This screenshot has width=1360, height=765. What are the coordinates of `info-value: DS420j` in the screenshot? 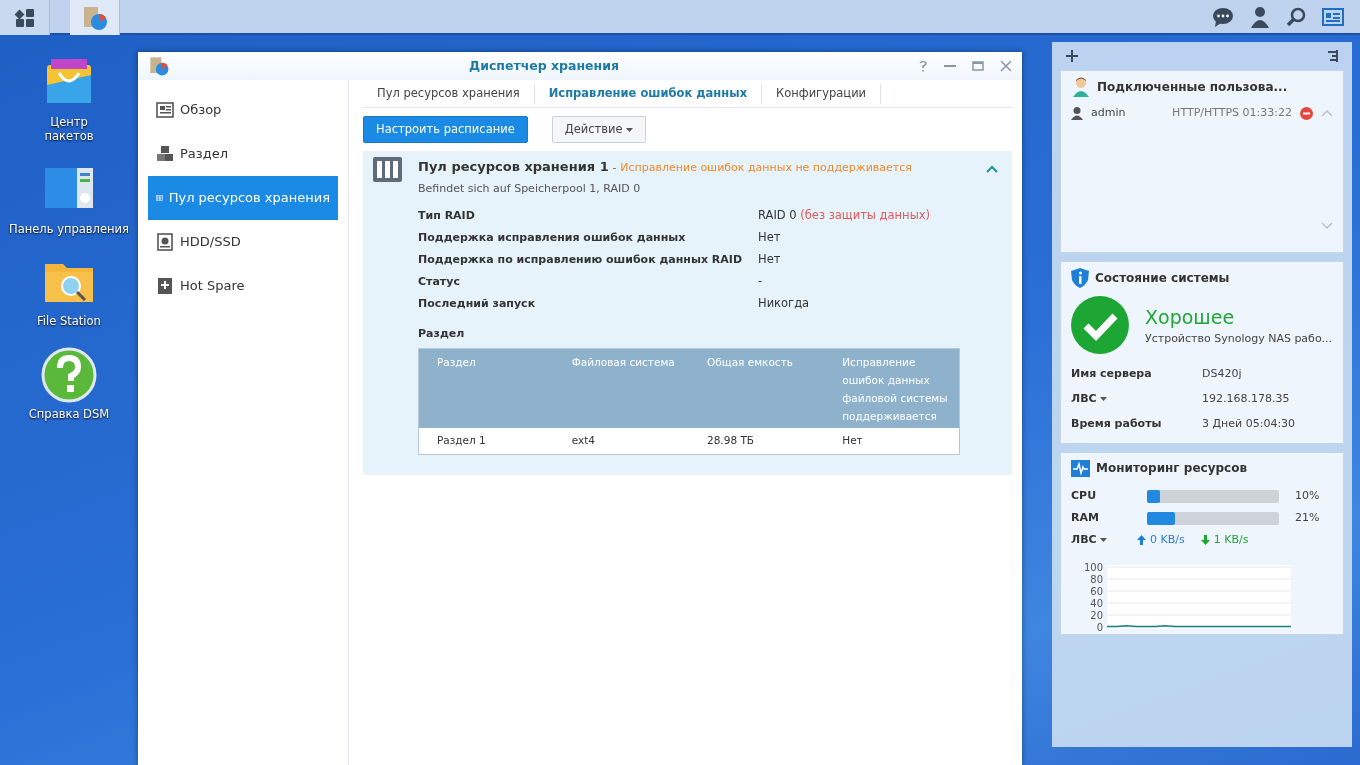 It's located at (1222, 374).